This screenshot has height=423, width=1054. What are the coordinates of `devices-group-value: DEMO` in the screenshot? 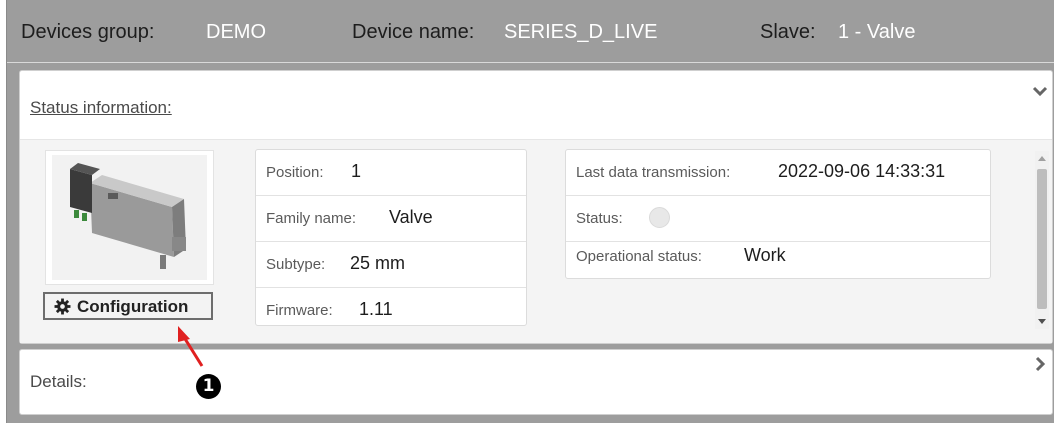 It's located at (236, 32).